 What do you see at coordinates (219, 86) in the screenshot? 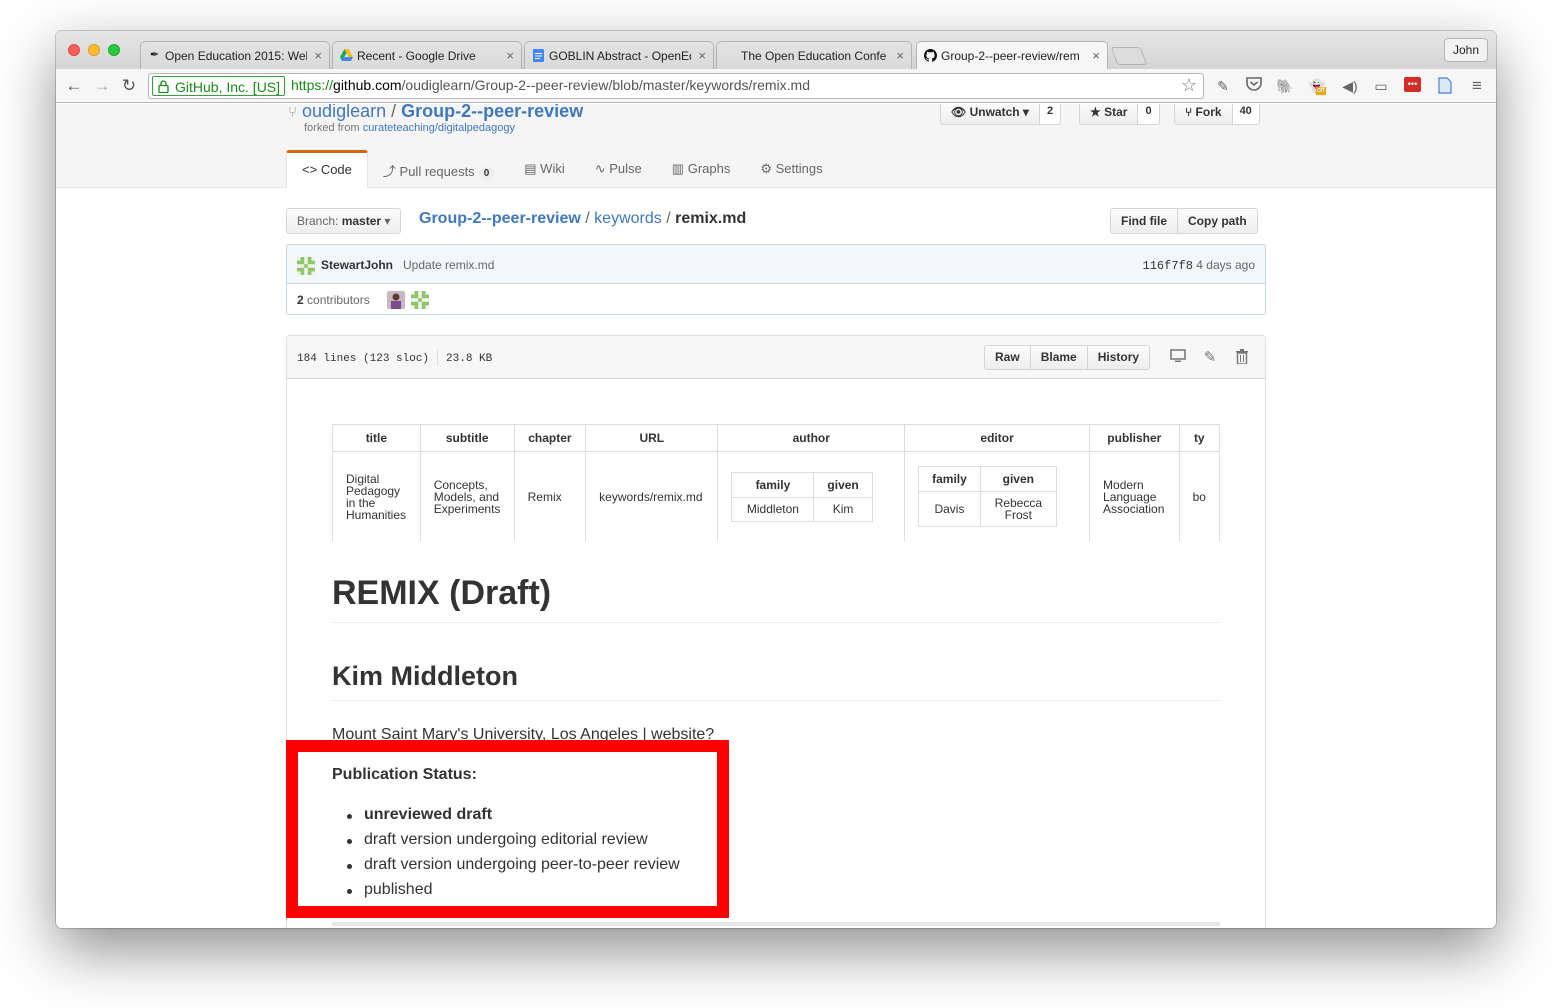
I see `ev-certificate-badge: GitHub, Inc. [US]` at bounding box center [219, 86].